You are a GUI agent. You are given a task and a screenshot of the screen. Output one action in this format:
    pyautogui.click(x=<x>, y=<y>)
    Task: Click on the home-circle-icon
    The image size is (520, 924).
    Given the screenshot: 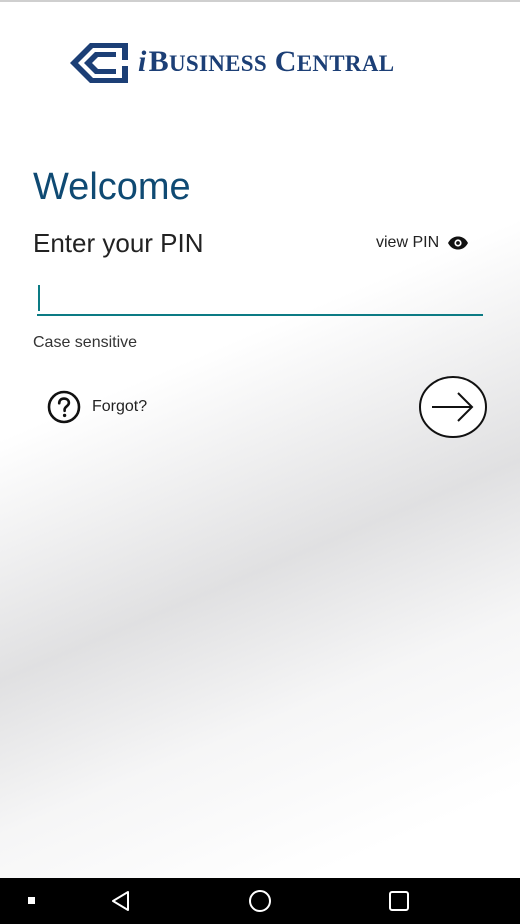 What is the action you would take?
    pyautogui.click(x=260, y=901)
    